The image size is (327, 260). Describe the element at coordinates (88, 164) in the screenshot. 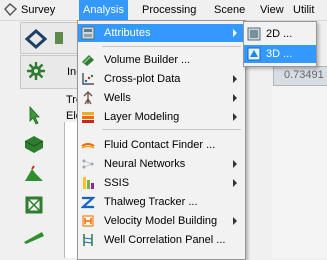

I see `neural-networks-icon` at that location.